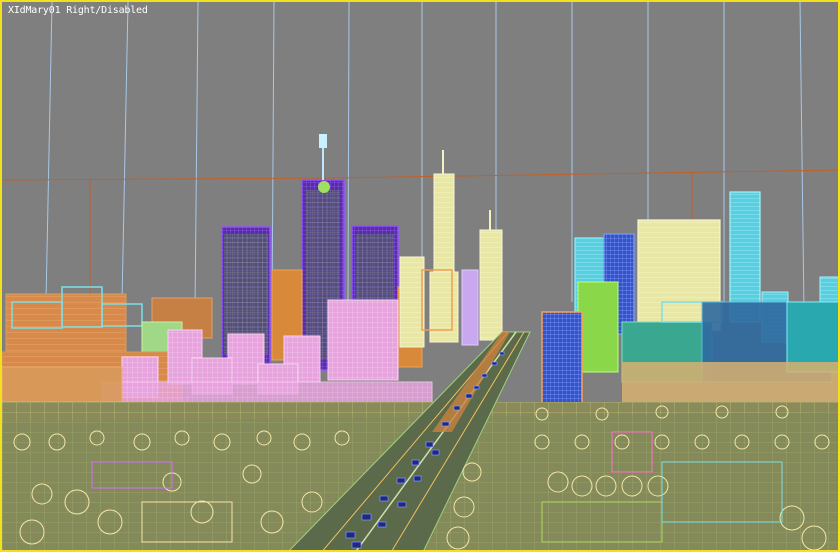 This screenshot has height=552, width=840. I want to click on tower-ivory-right, so click(491, 275).